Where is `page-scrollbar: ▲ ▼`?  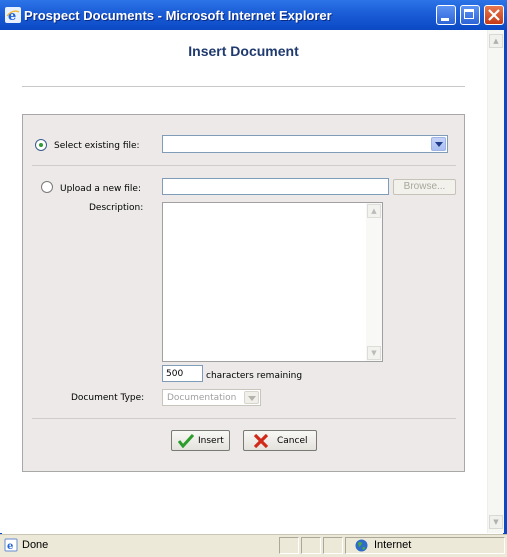
page-scrollbar: ▲ ▼ is located at coordinates (495, 281).